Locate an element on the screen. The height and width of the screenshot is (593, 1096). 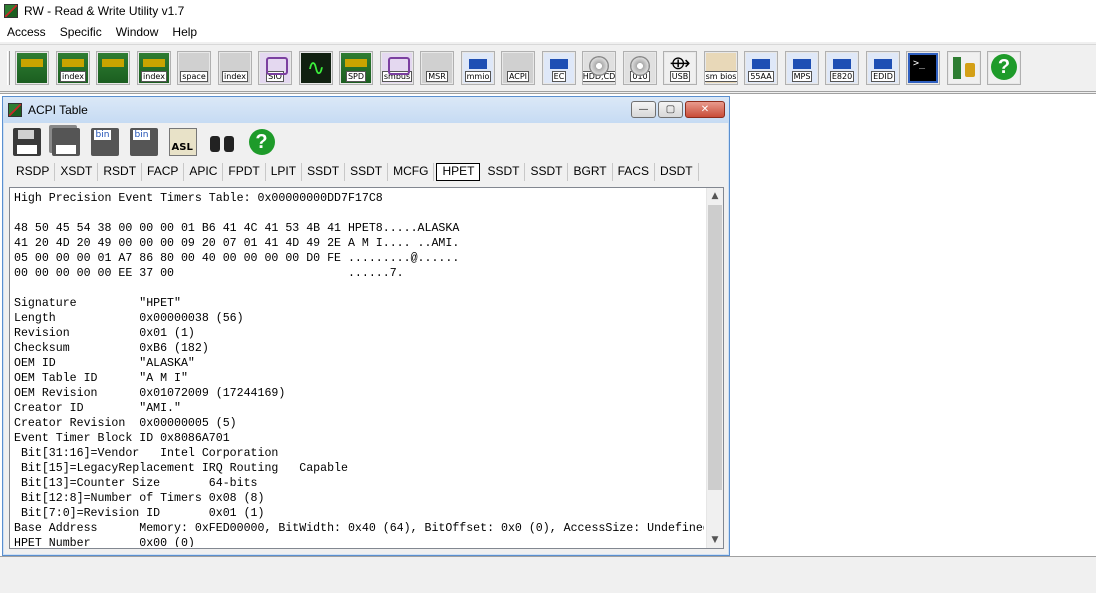
toolbar-icon-label: 55AA is located at coordinates (761, 76).